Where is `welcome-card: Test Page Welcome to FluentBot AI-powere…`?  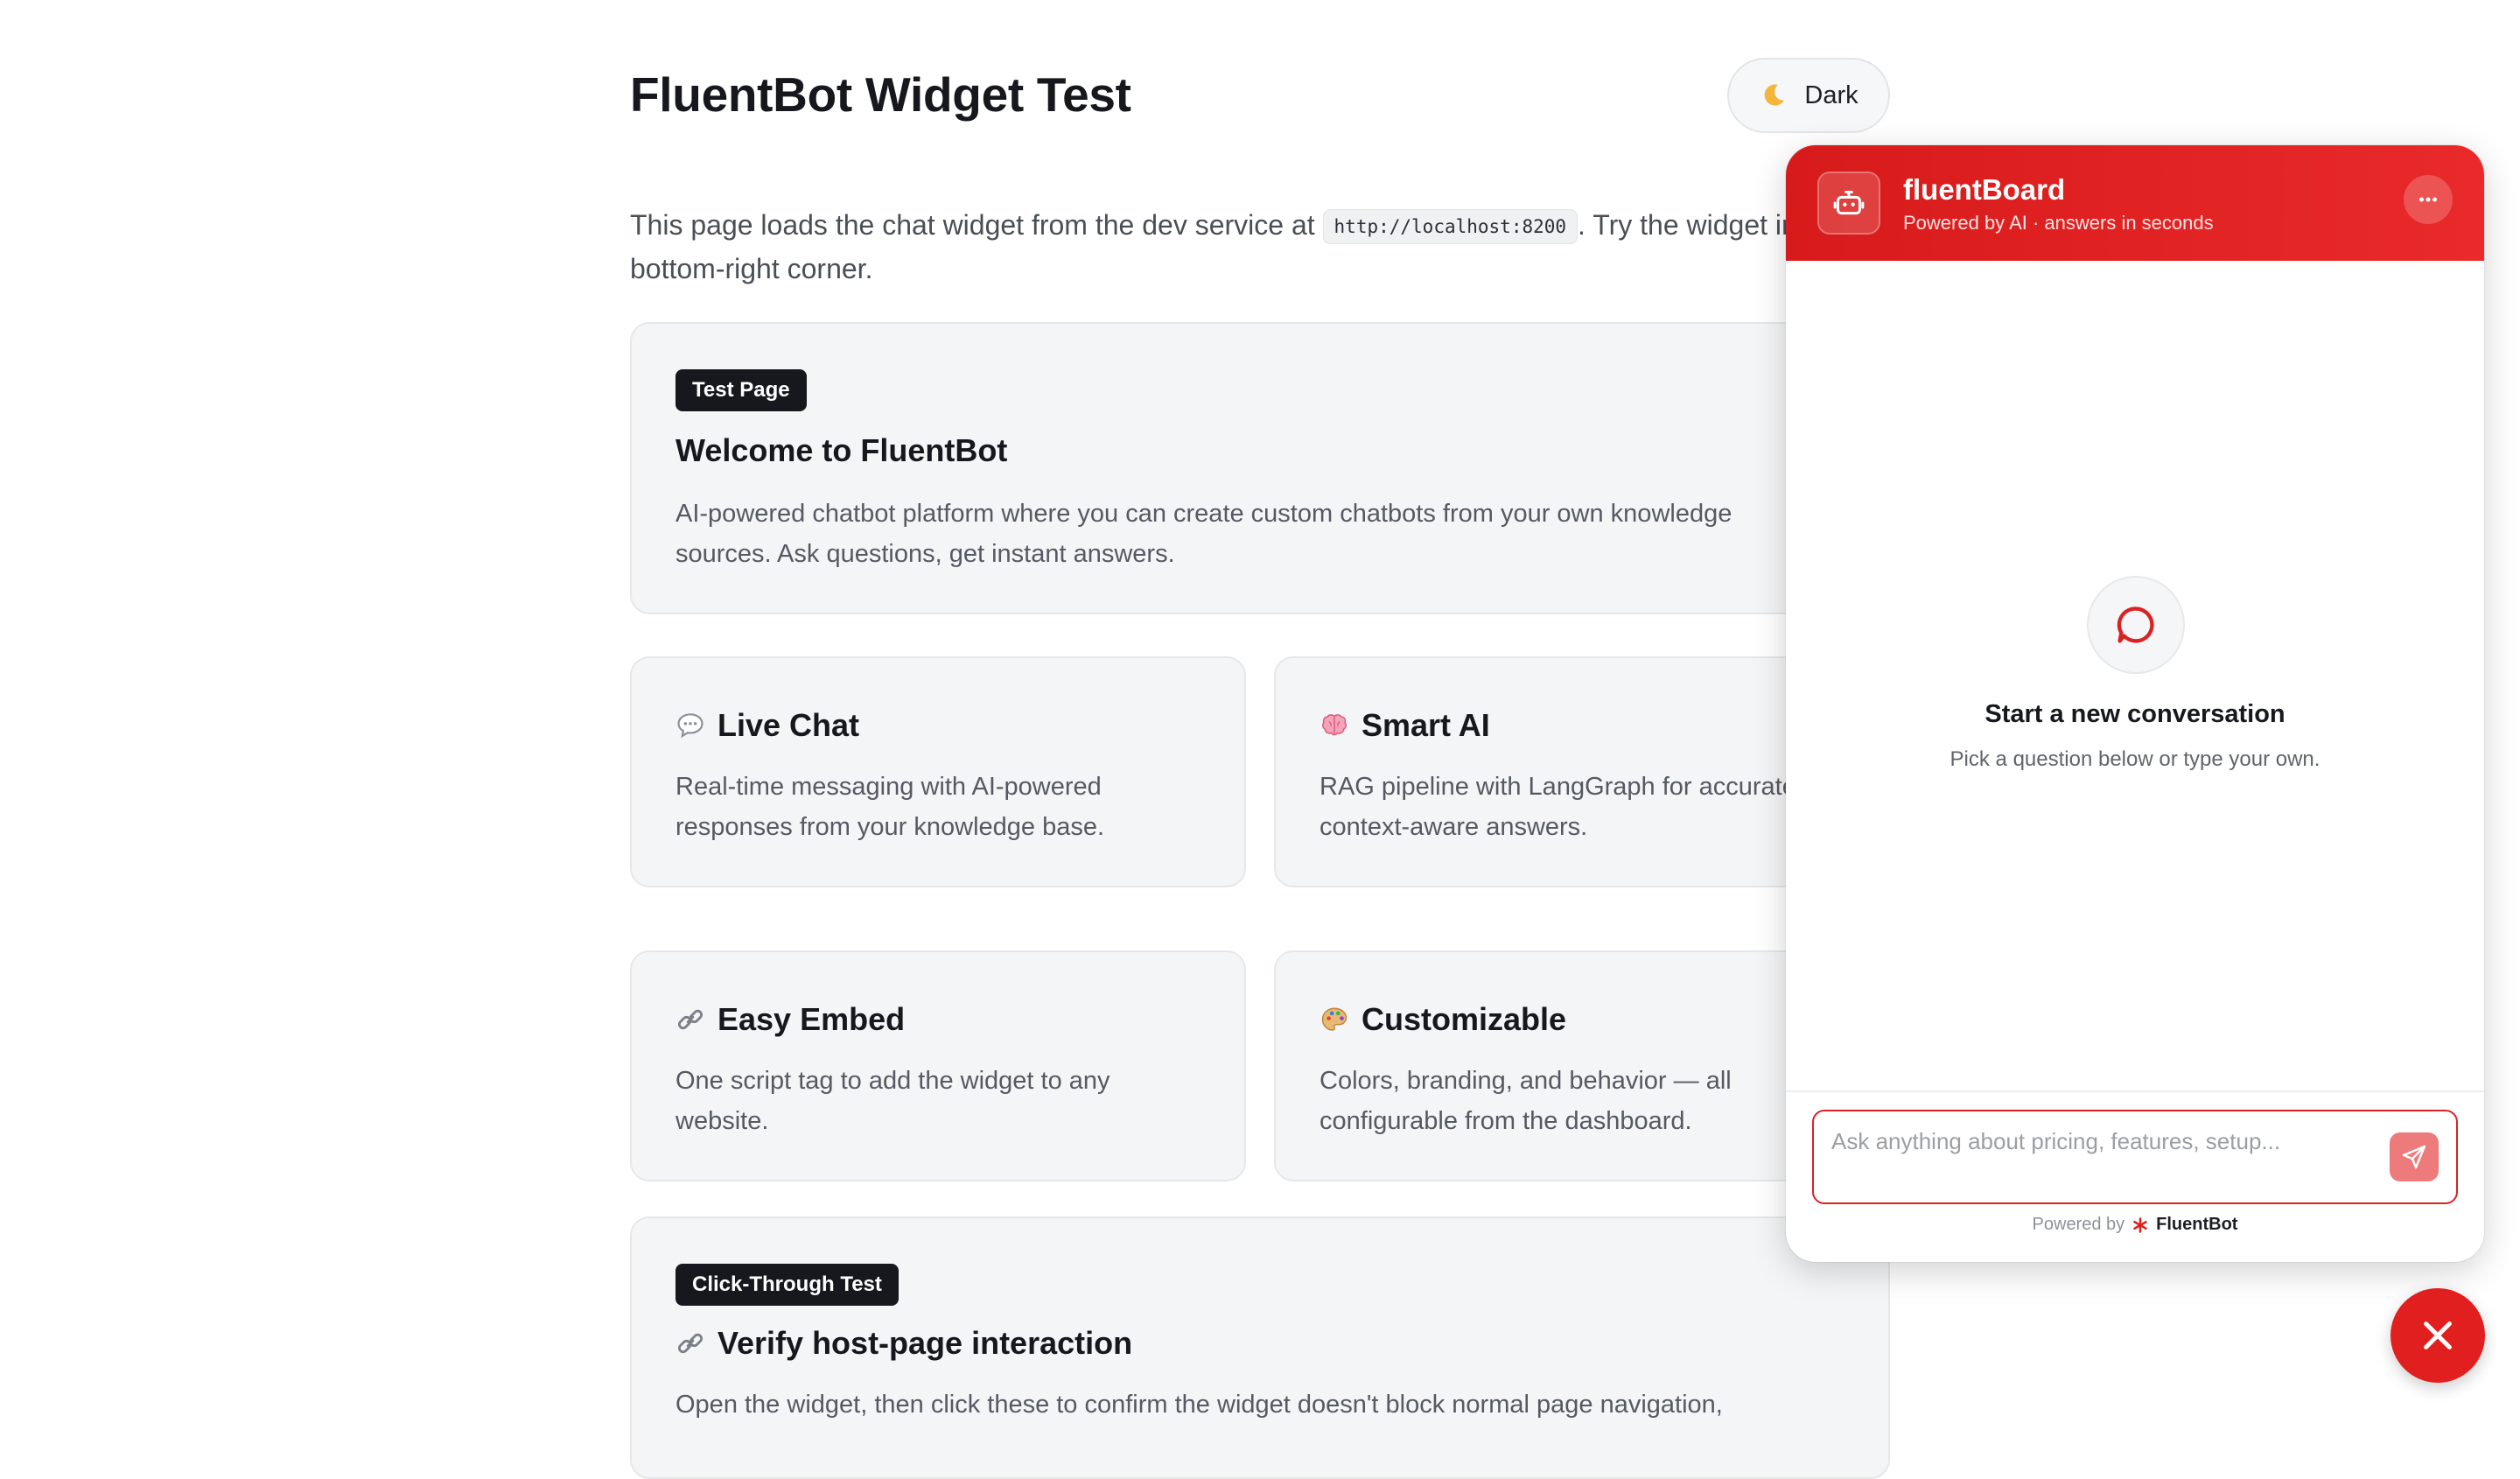
welcome-card: Test Page Welcome to FluentBot AI-powere… is located at coordinates (1260, 468).